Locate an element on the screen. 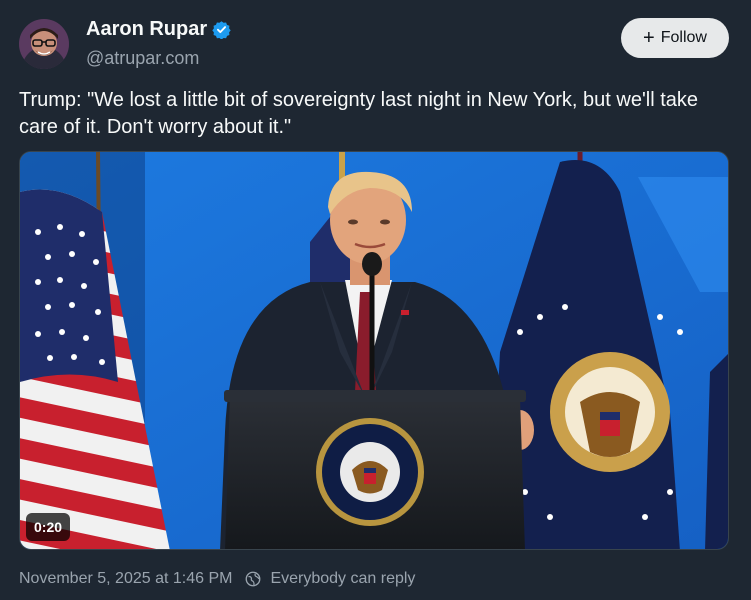  avatar is located at coordinates (44, 44).